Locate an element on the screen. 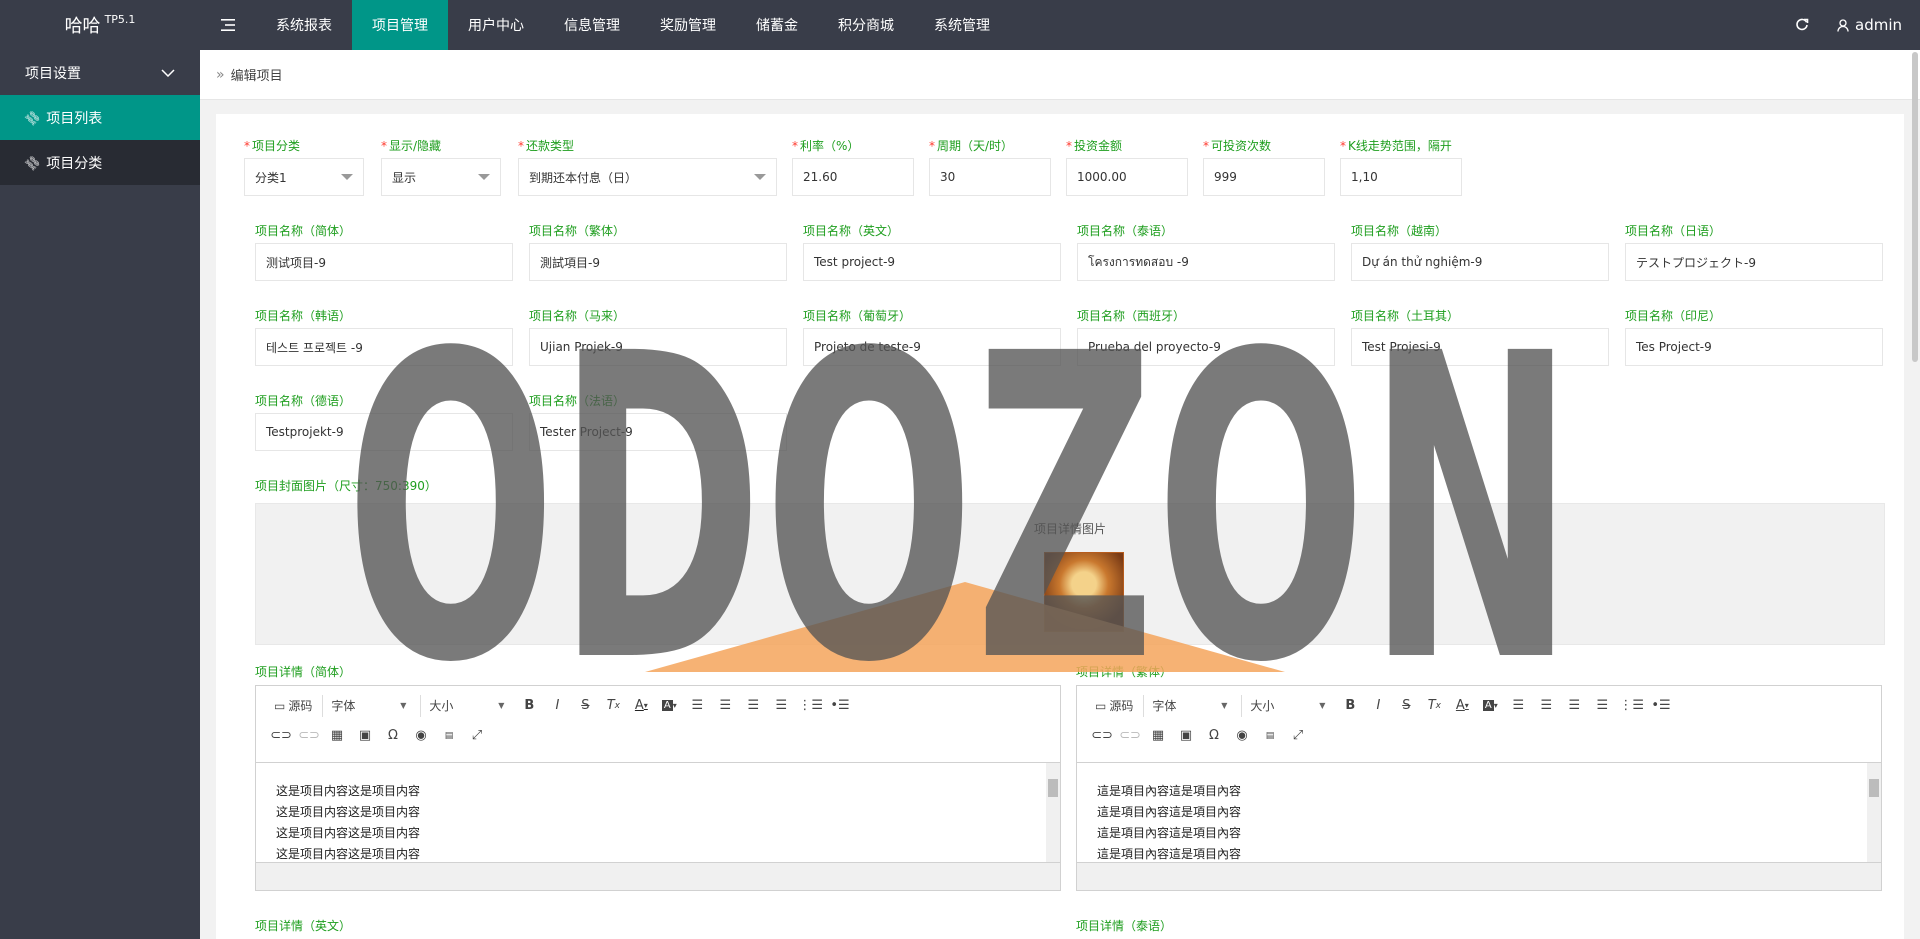 Image resolution: width=1920 pixels, height=939 pixels. top-nav-item-points-mall: 积分商城 is located at coordinates (866, 25).